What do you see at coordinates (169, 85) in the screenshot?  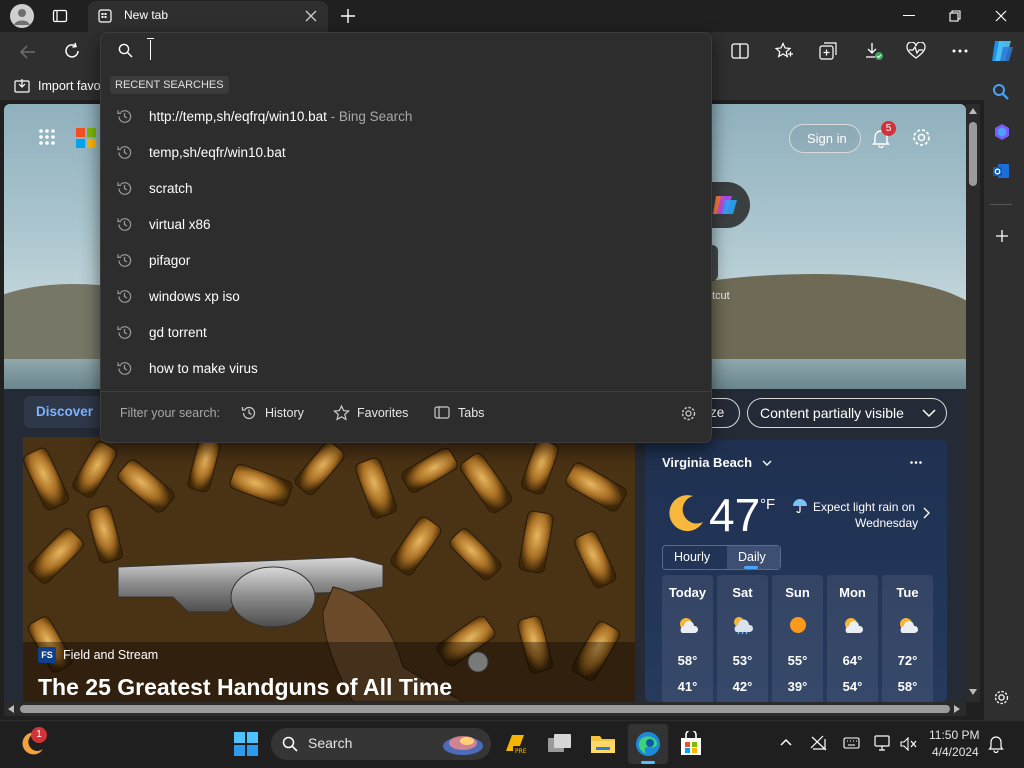 I see `recent-searches-heading: RECENT SEARCHES` at bounding box center [169, 85].